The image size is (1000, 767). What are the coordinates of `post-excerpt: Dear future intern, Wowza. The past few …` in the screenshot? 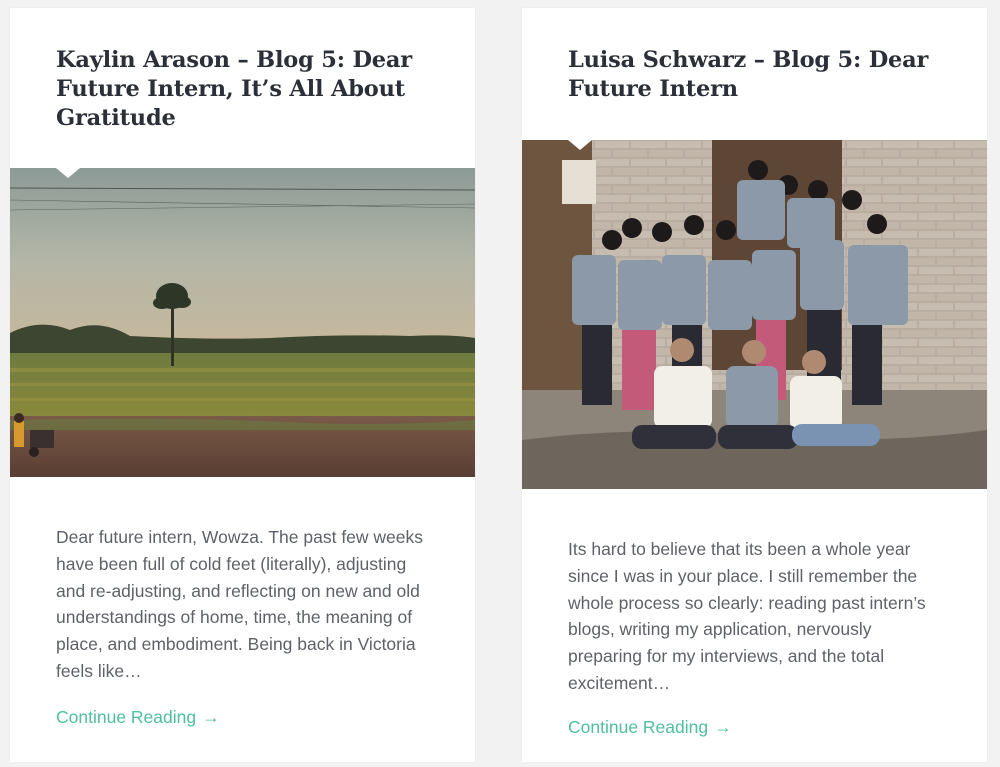 It's located at (240, 604).